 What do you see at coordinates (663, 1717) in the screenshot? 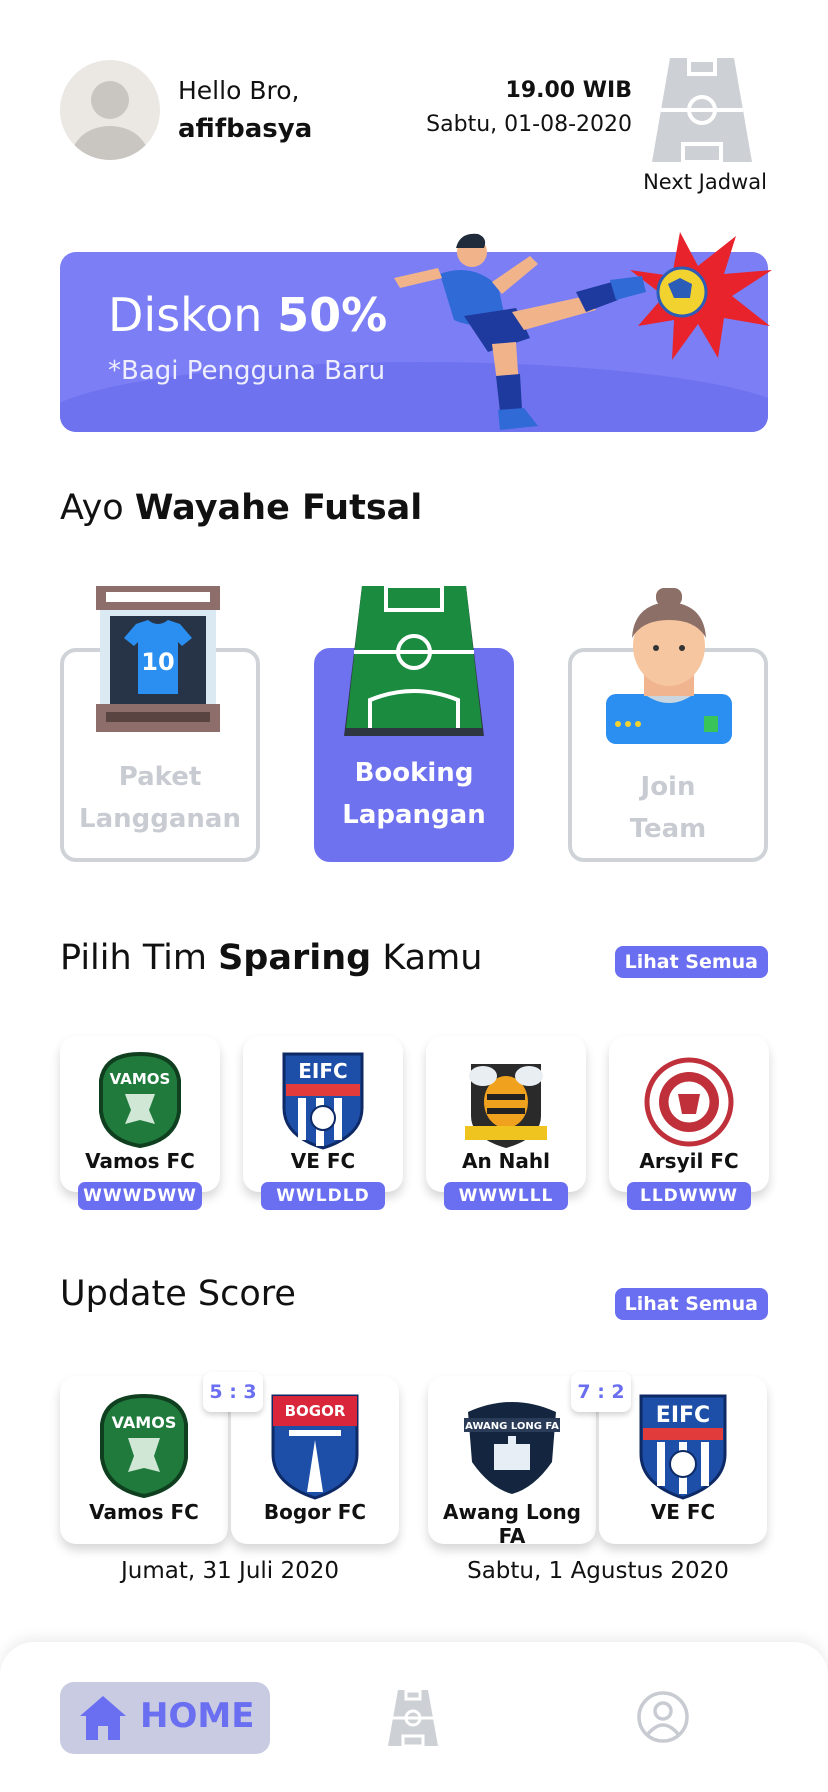
I see `nav-profile-icon` at bounding box center [663, 1717].